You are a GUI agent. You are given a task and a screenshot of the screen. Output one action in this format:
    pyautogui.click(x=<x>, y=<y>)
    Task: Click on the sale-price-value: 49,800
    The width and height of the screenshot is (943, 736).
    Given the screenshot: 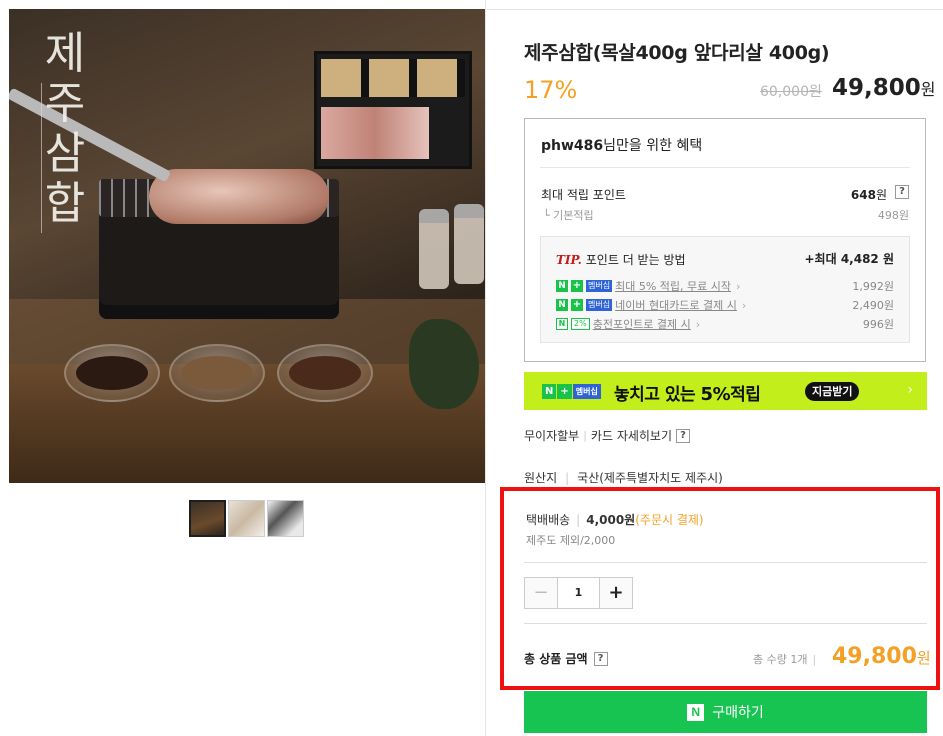 What is the action you would take?
    pyautogui.click(x=876, y=88)
    